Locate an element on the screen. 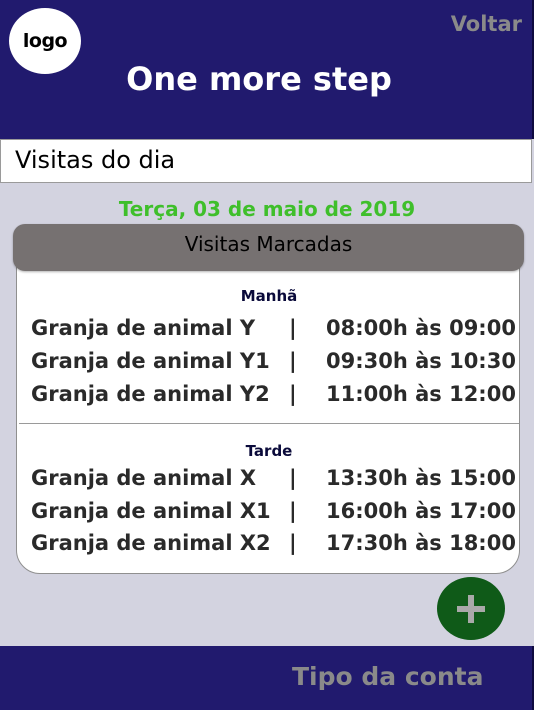  visit-time: 11:00h às 12:00 is located at coordinates (421, 394).